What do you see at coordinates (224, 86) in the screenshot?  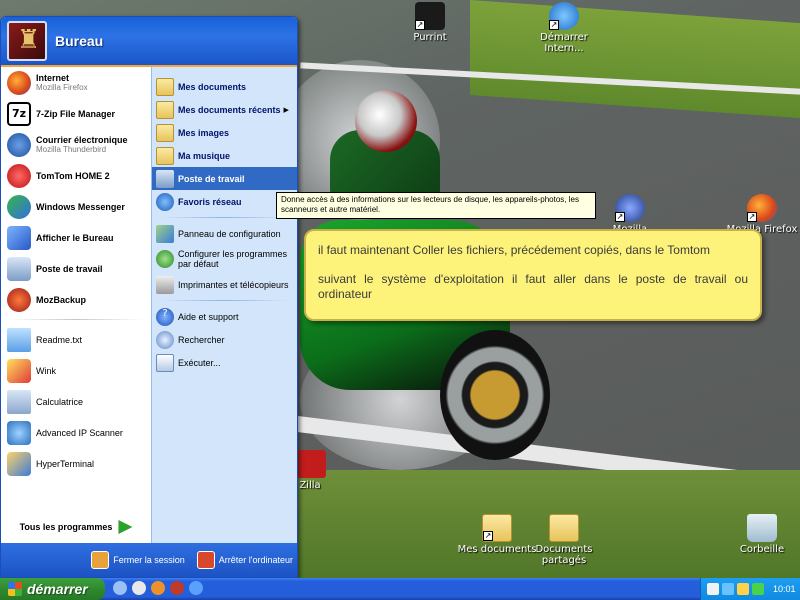 I see `place-mes-documents: Mes documents` at bounding box center [224, 86].